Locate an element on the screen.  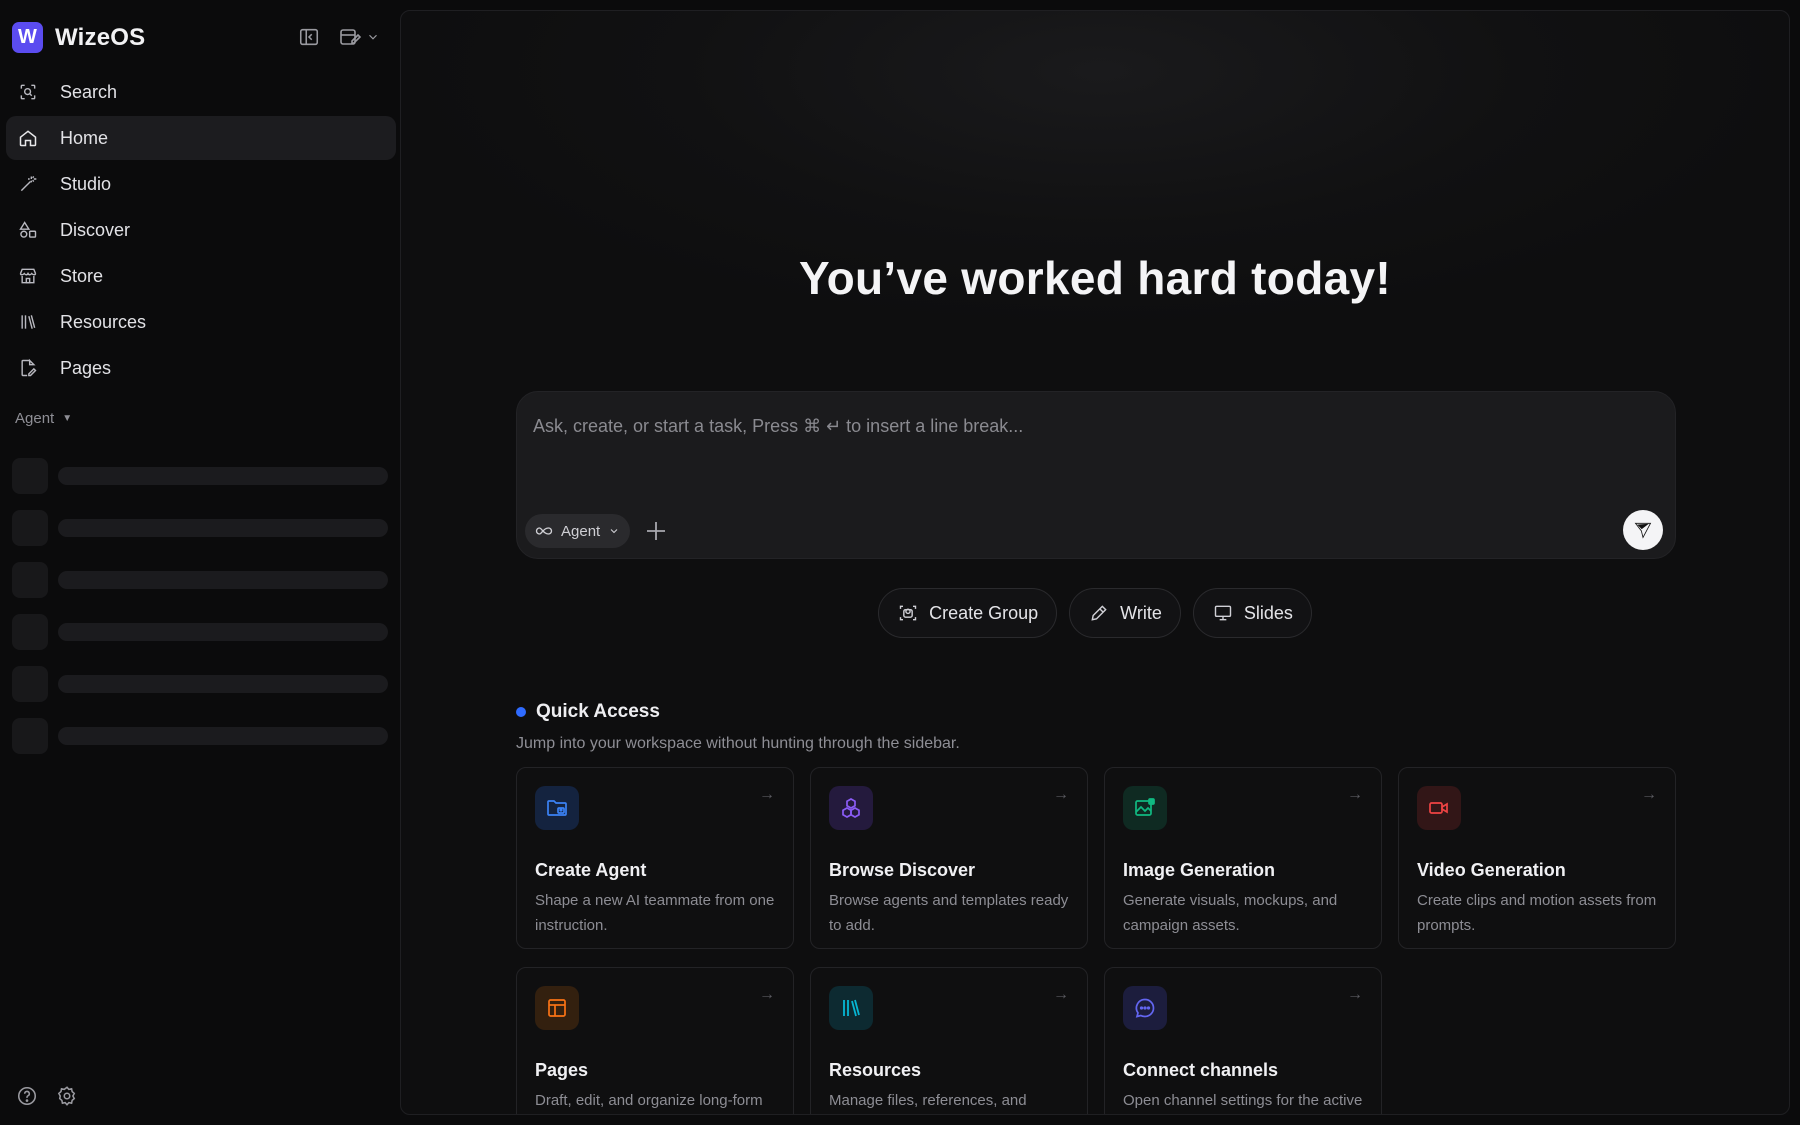
sidebar-toggle-icon is located at coordinates (309, 37).